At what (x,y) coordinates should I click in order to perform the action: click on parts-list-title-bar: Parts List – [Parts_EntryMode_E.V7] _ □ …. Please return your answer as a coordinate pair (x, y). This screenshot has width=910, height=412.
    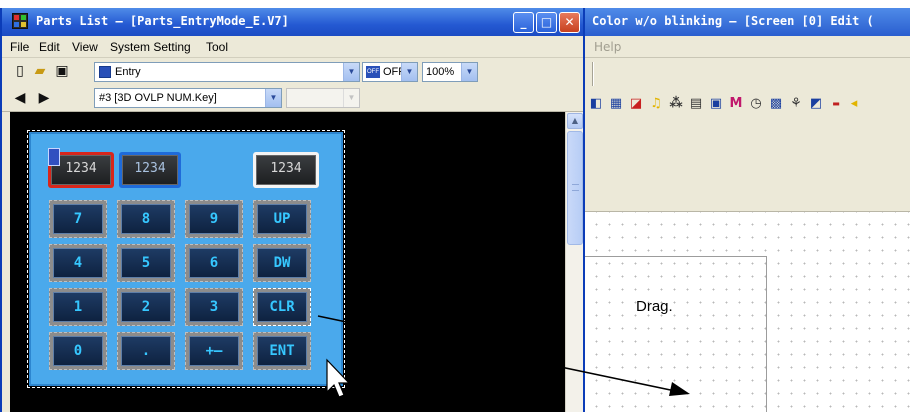
    Looking at the image, I should click on (292, 22).